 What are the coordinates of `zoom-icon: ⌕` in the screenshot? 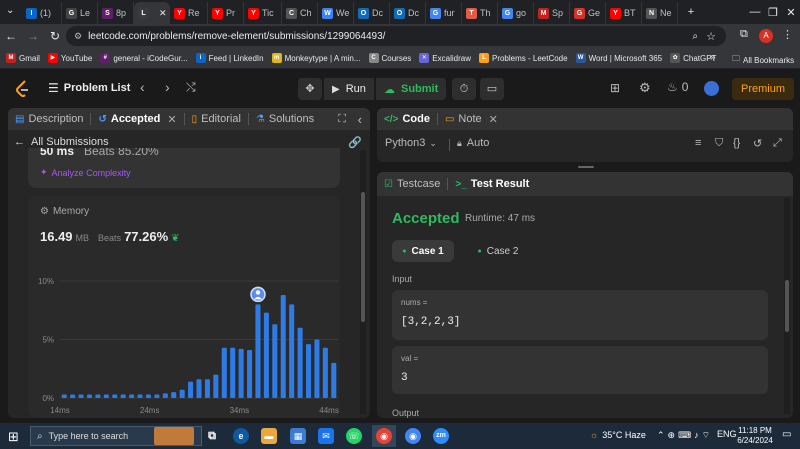 It's located at (695, 36).